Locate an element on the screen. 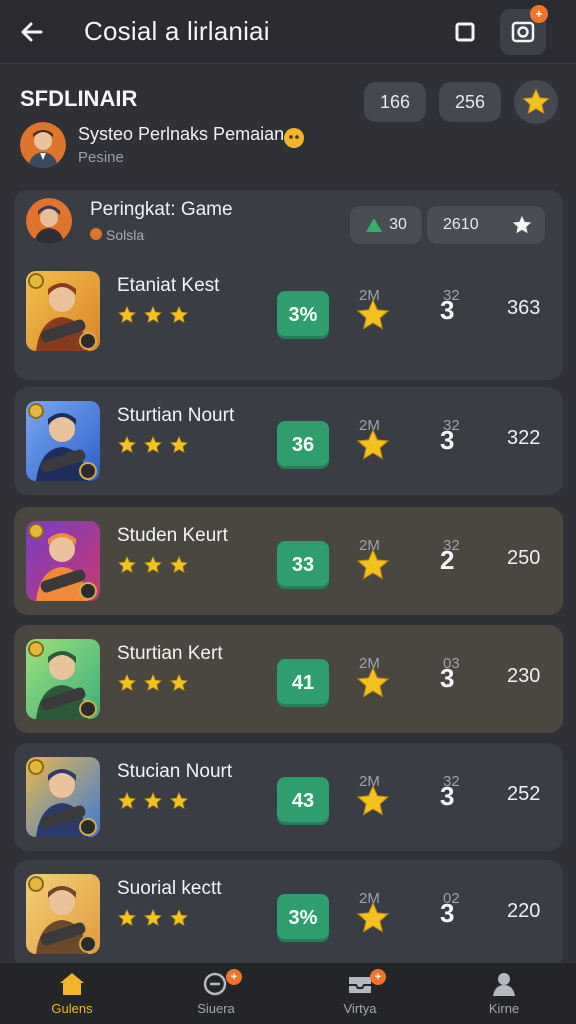  game-row: Stucian Nourt 43 2M 32 3 252 is located at coordinates (288, 797).